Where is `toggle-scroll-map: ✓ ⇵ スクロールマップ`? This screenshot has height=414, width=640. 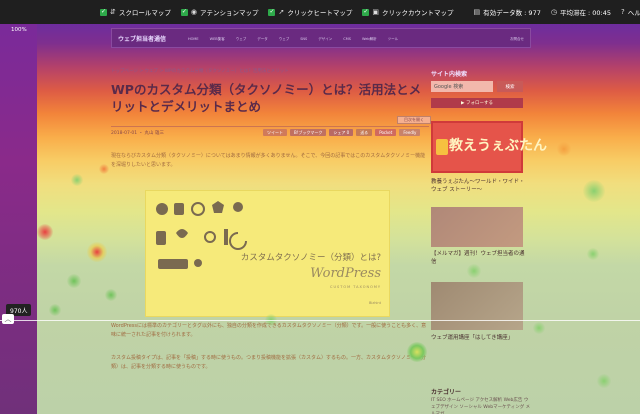
toggle-scroll-map: ✓ ⇵ スクロールマップ is located at coordinates (135, 12).